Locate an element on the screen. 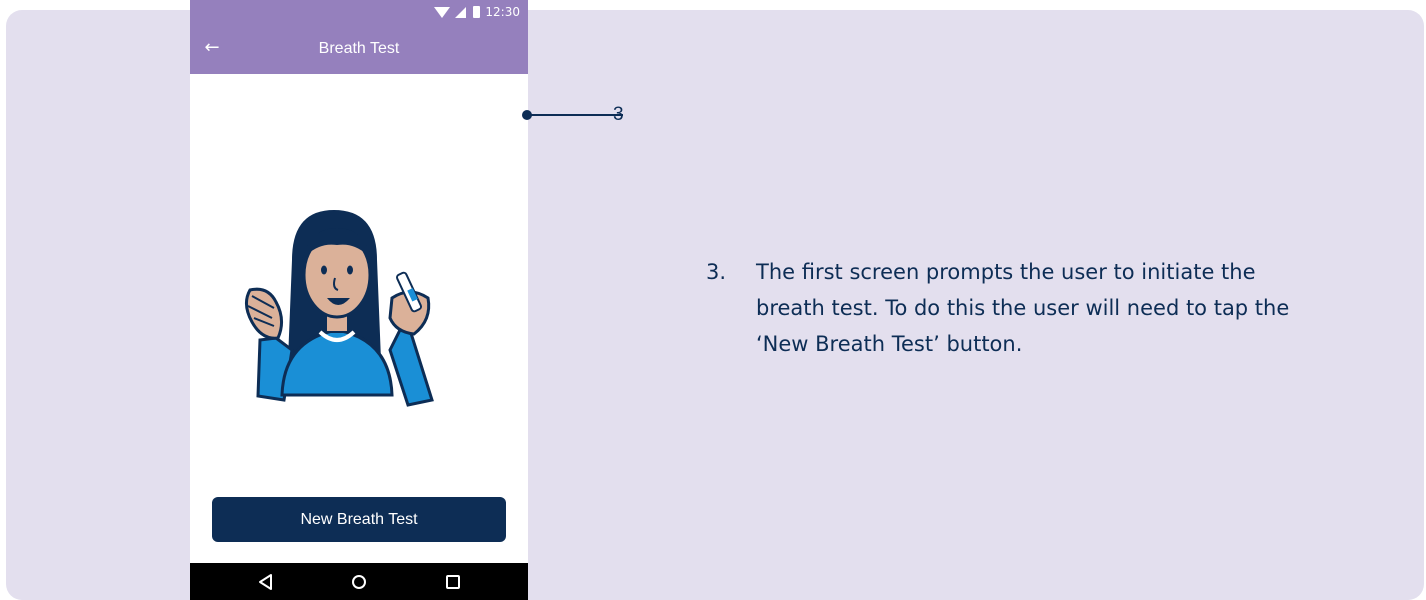 This screenshot has width=1426, height=600. app-bar-title: Breath Test is located at coordinates (359, 48).